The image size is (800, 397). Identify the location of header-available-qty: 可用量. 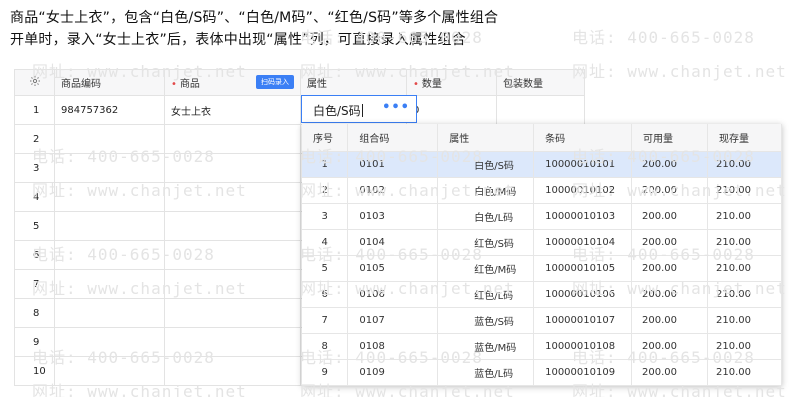
(669, 138).